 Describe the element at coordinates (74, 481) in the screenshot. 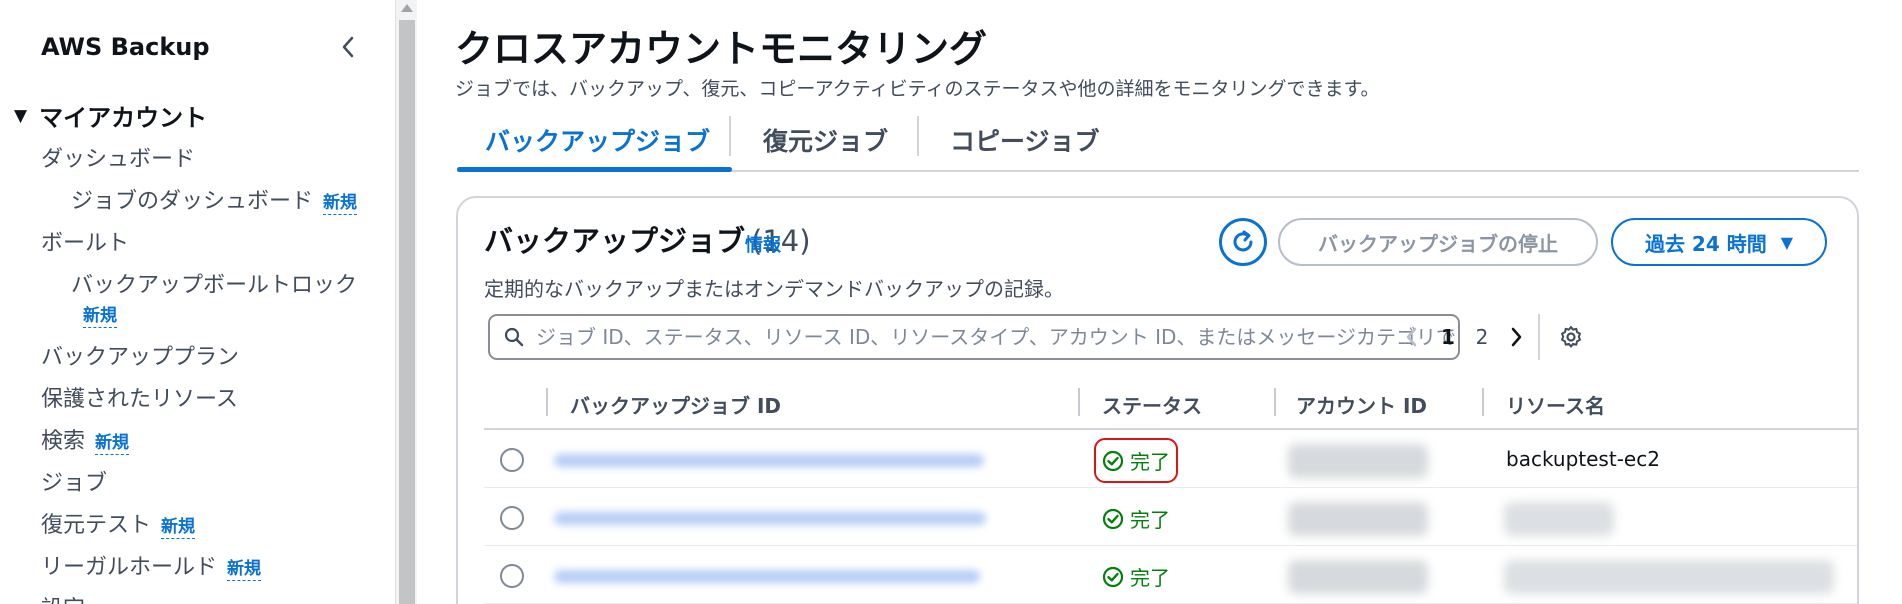

I see `sidebar-item-jobs: ジョブ` at that location.